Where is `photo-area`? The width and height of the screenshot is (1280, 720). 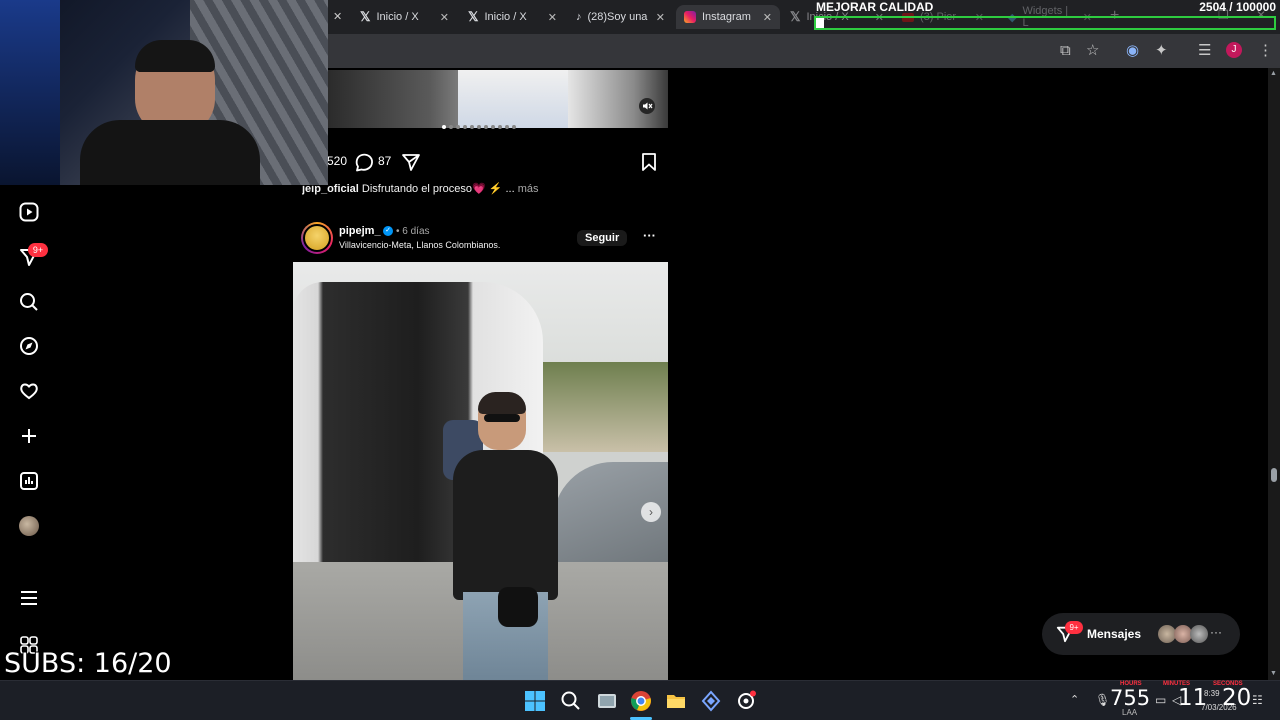 photo-area is located at coordinates (513, 99).